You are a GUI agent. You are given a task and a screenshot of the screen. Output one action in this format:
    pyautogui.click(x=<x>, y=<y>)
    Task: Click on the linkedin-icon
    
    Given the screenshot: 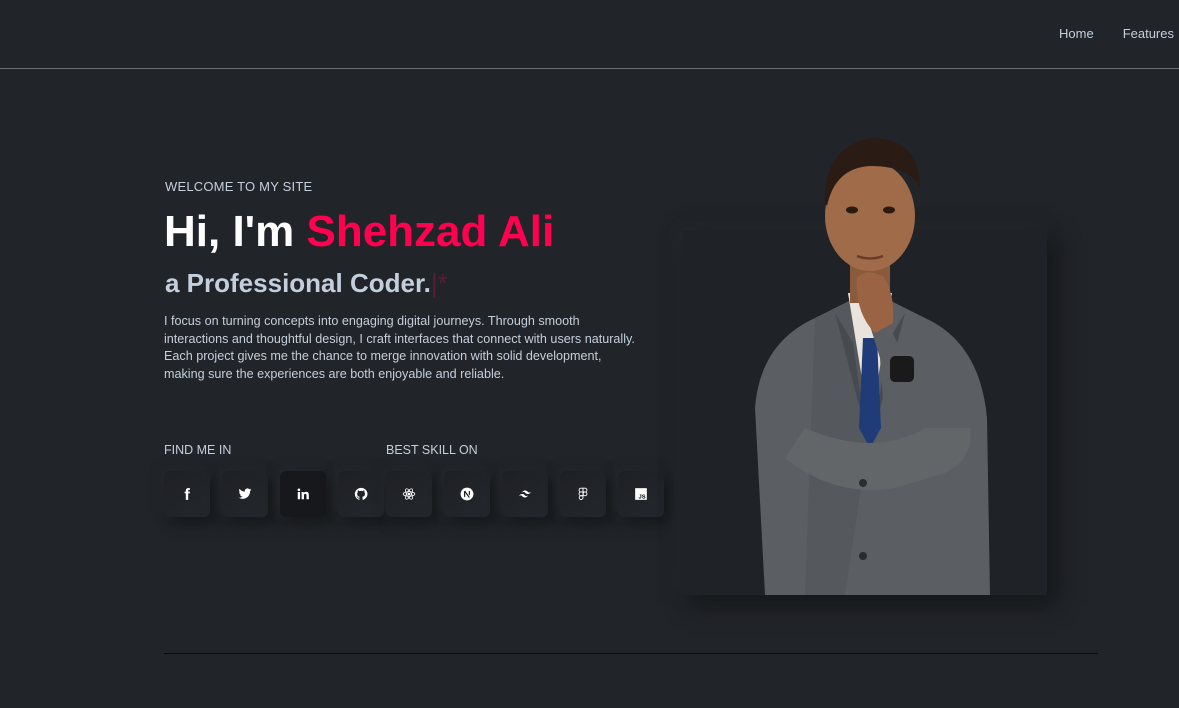 What is the action you would take?
    pyautogui.click(x=303, y=494)
    